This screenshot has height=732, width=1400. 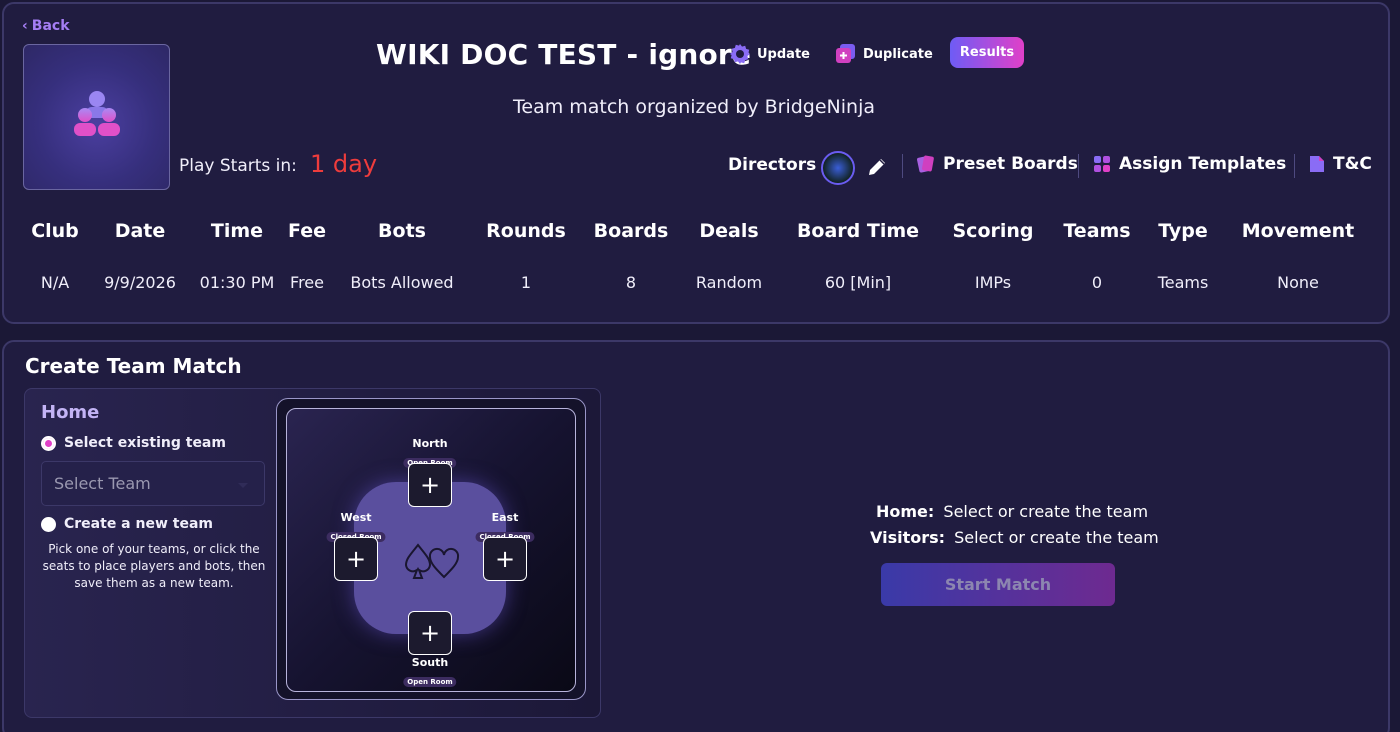 What do you see at coordinates (70, 412) in the screenshot?
I see `home-title: Home` at bounding box center [70, 412].